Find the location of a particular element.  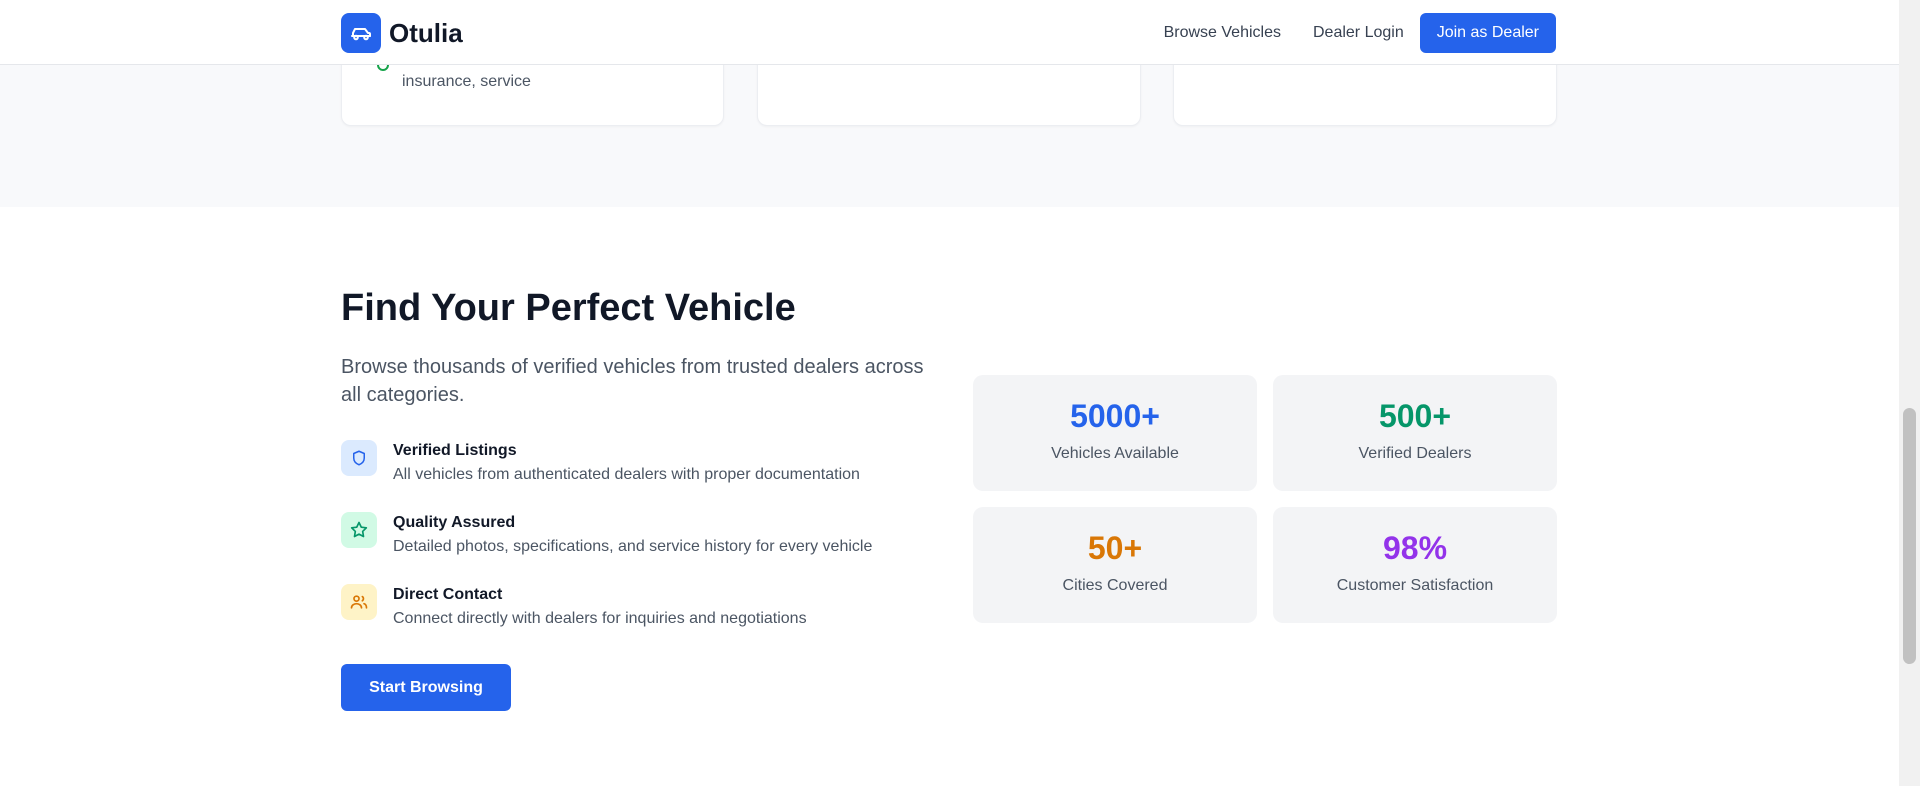

stat-label: Cities Covered is located at coordinates (1115, 585).